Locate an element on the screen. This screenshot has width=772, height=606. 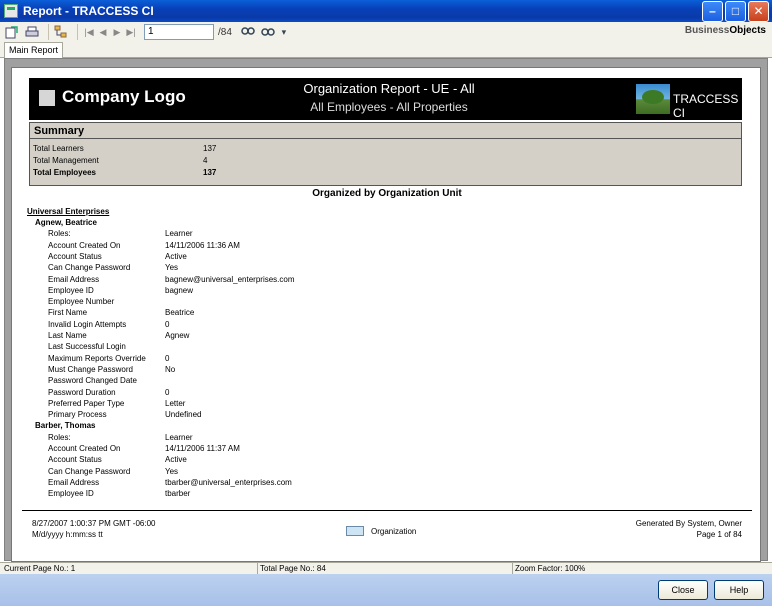
organized-by-heading: Organized by Organization Unit is located at coordinates (387, 193).